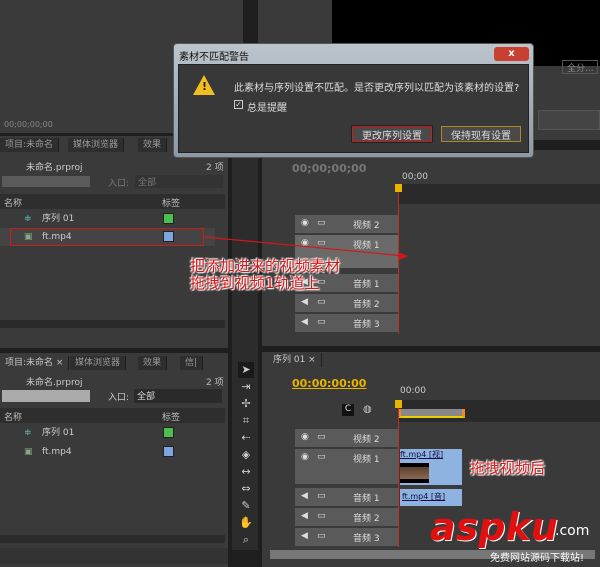 The image size is (600, 567). Describe the element at coordinates (112, 415) in the screenshot. I see `list-header` at that location.